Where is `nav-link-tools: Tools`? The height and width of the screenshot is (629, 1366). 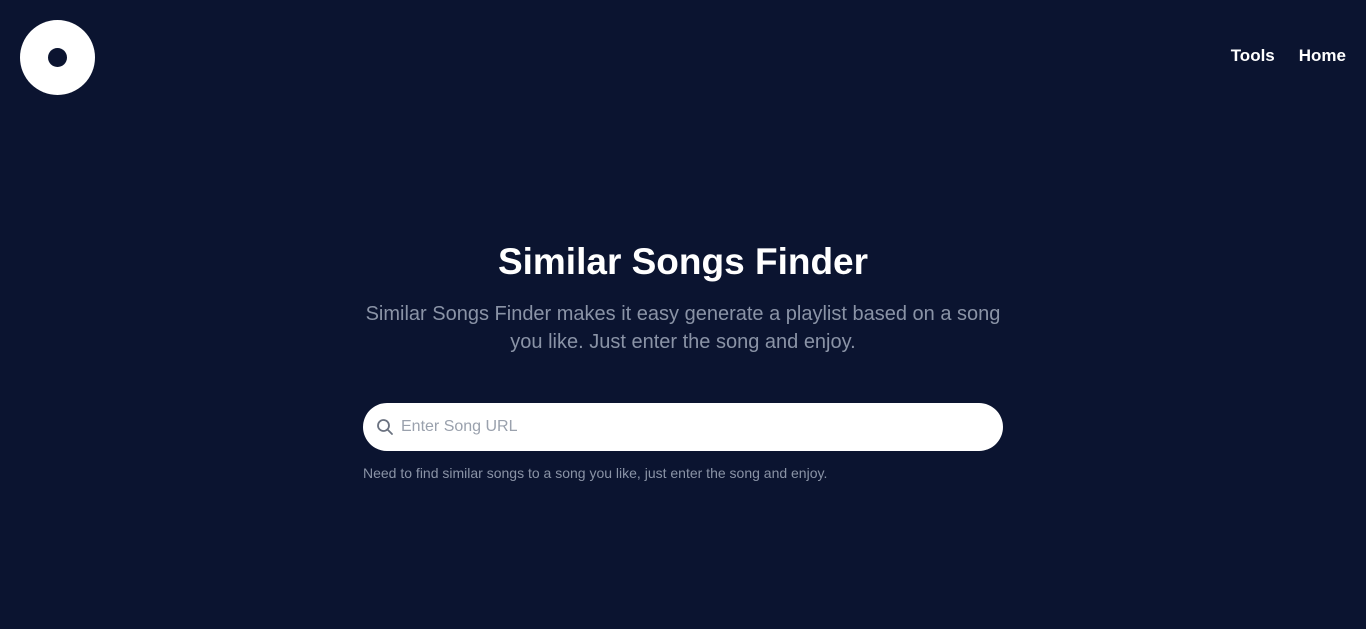 nav-link-tools: Tools is located at coordinates (1253, 56).